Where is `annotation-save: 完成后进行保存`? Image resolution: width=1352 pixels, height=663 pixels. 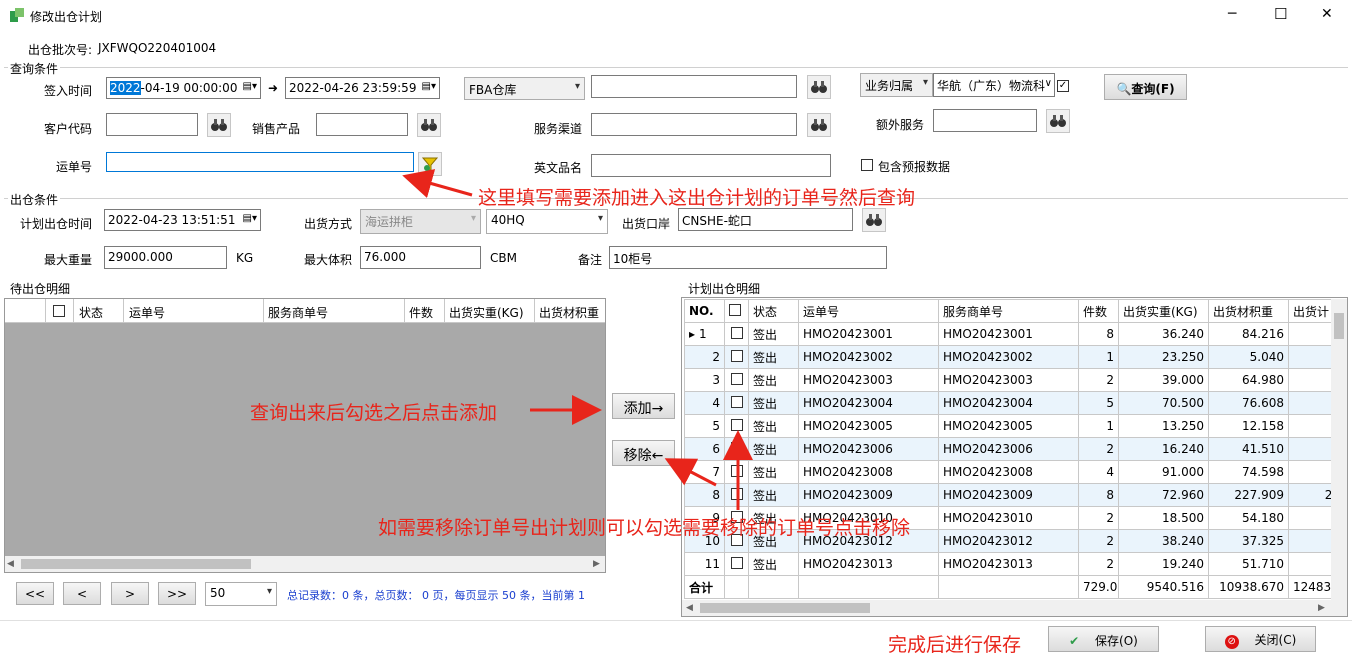 annotation-save: 完成后进行保存 is located at coordinates (955, 645).